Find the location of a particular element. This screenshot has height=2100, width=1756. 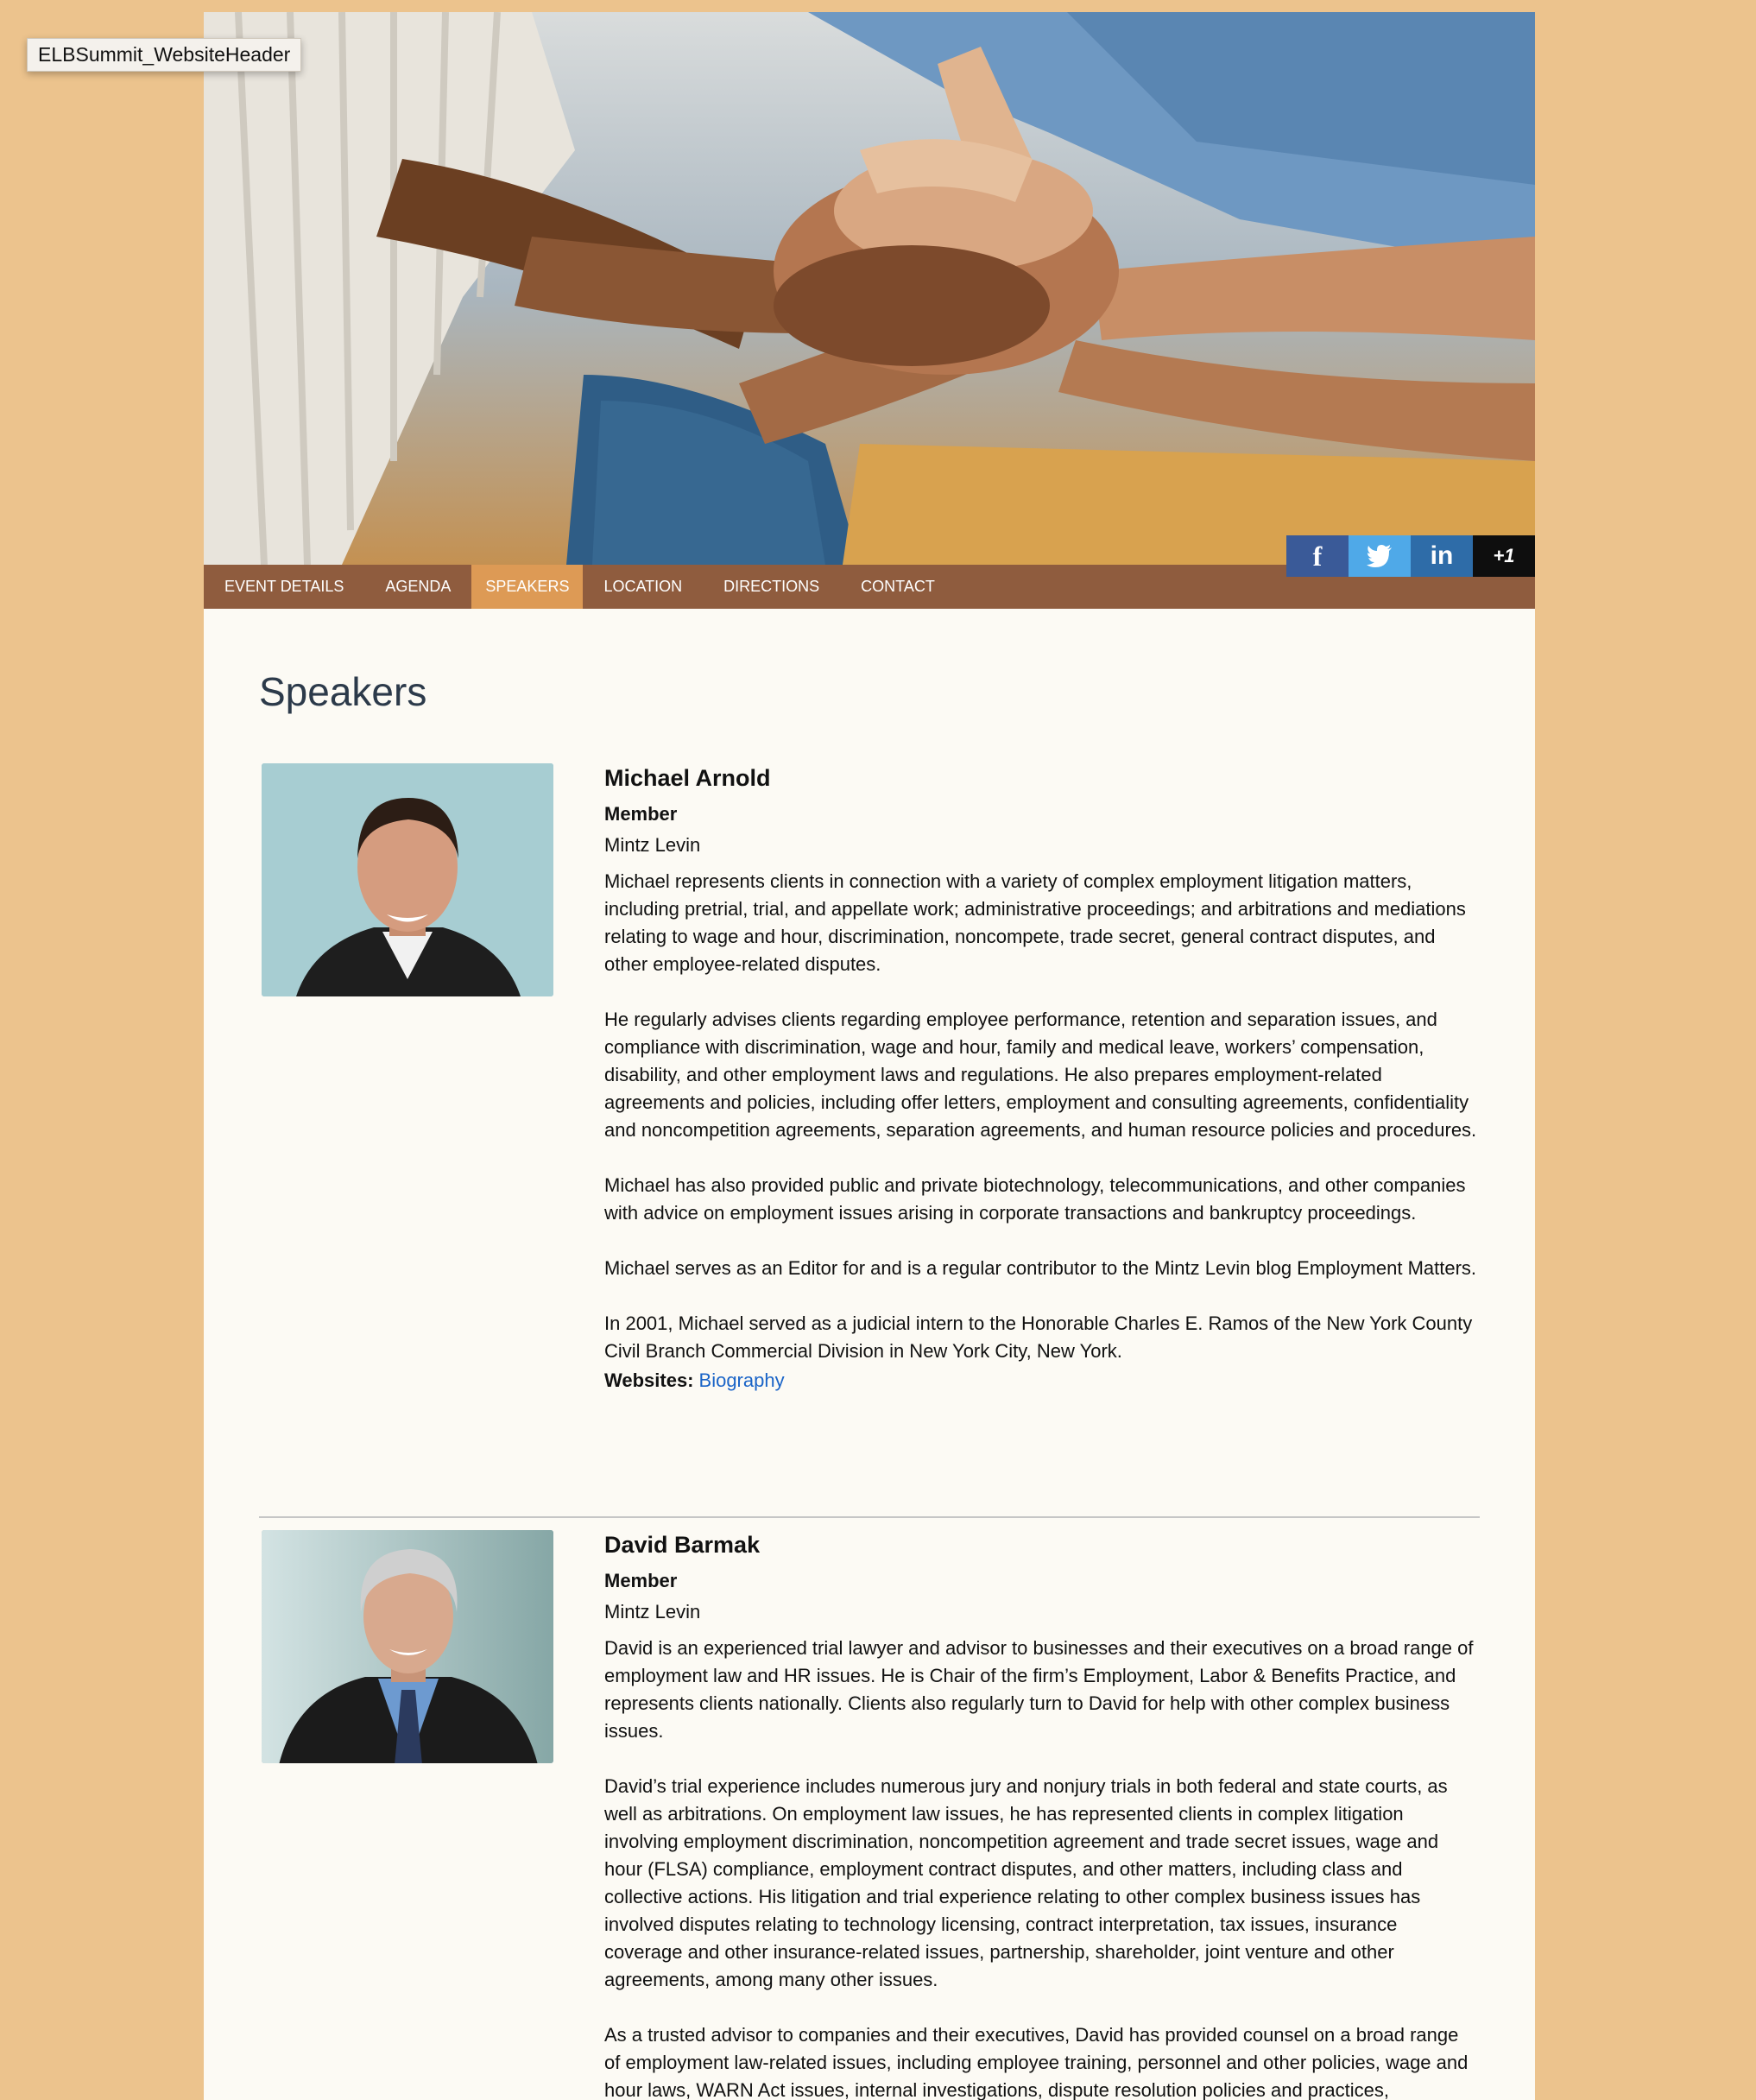

twitter-icon is located at coordinates (1380, 556).